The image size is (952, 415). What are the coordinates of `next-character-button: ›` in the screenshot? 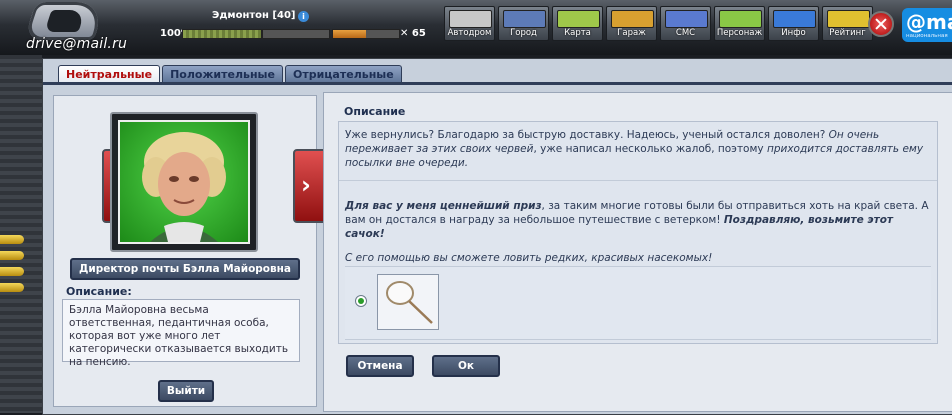 It's located at (310, 186).